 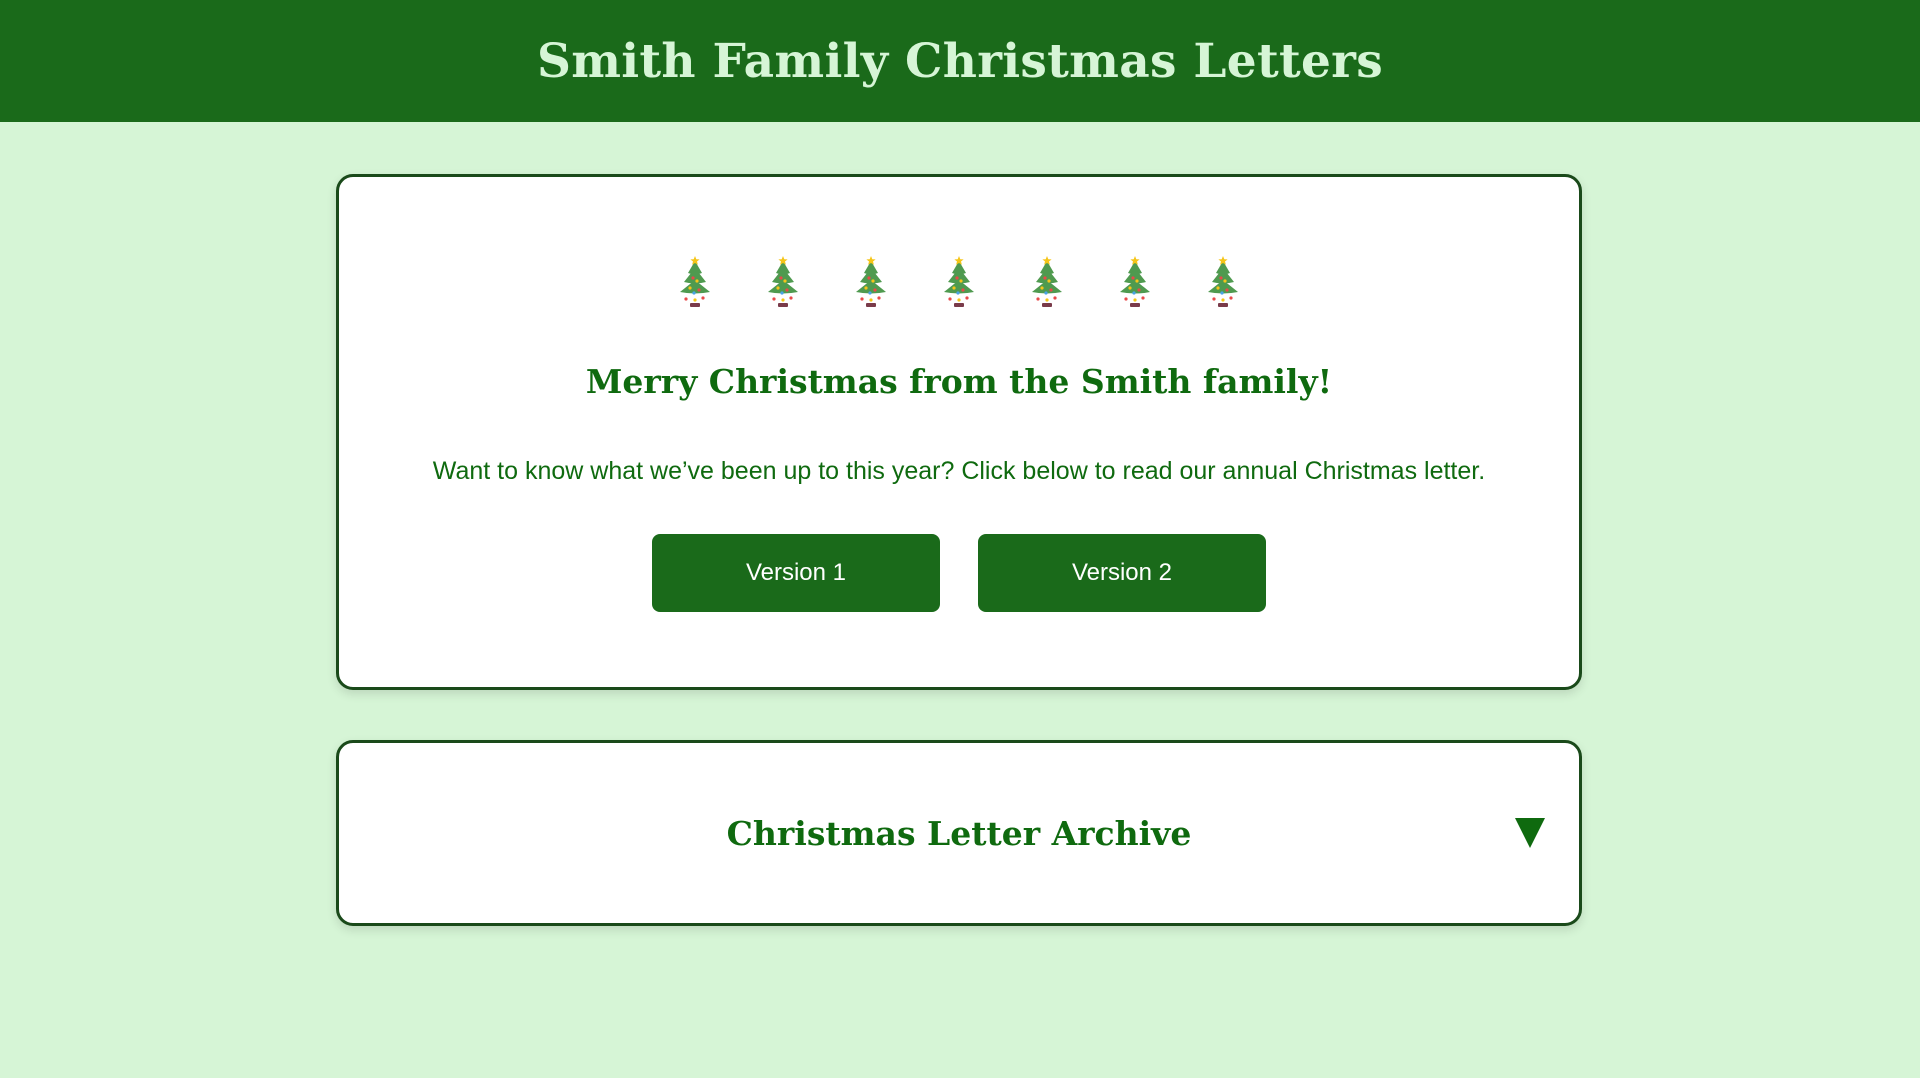 I want to click on tree-row, so click(x=959, y=281).